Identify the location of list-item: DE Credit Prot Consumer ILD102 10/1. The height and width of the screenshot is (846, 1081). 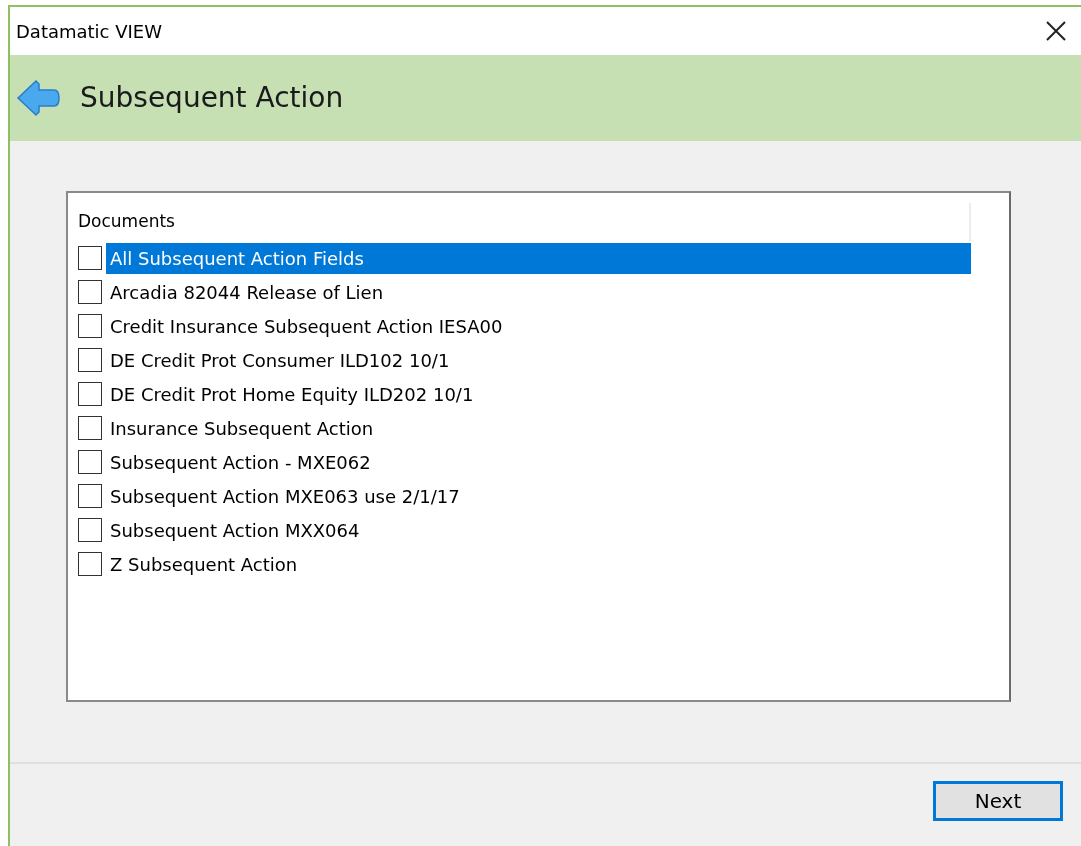
(538, 360).